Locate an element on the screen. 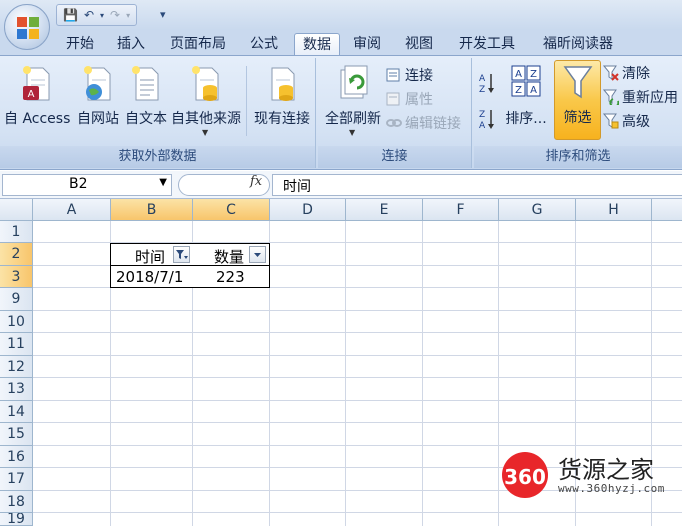 The height and width of the screenshot is (526, 682). undo-icon: ↶ is located at coordinates (89, 15).